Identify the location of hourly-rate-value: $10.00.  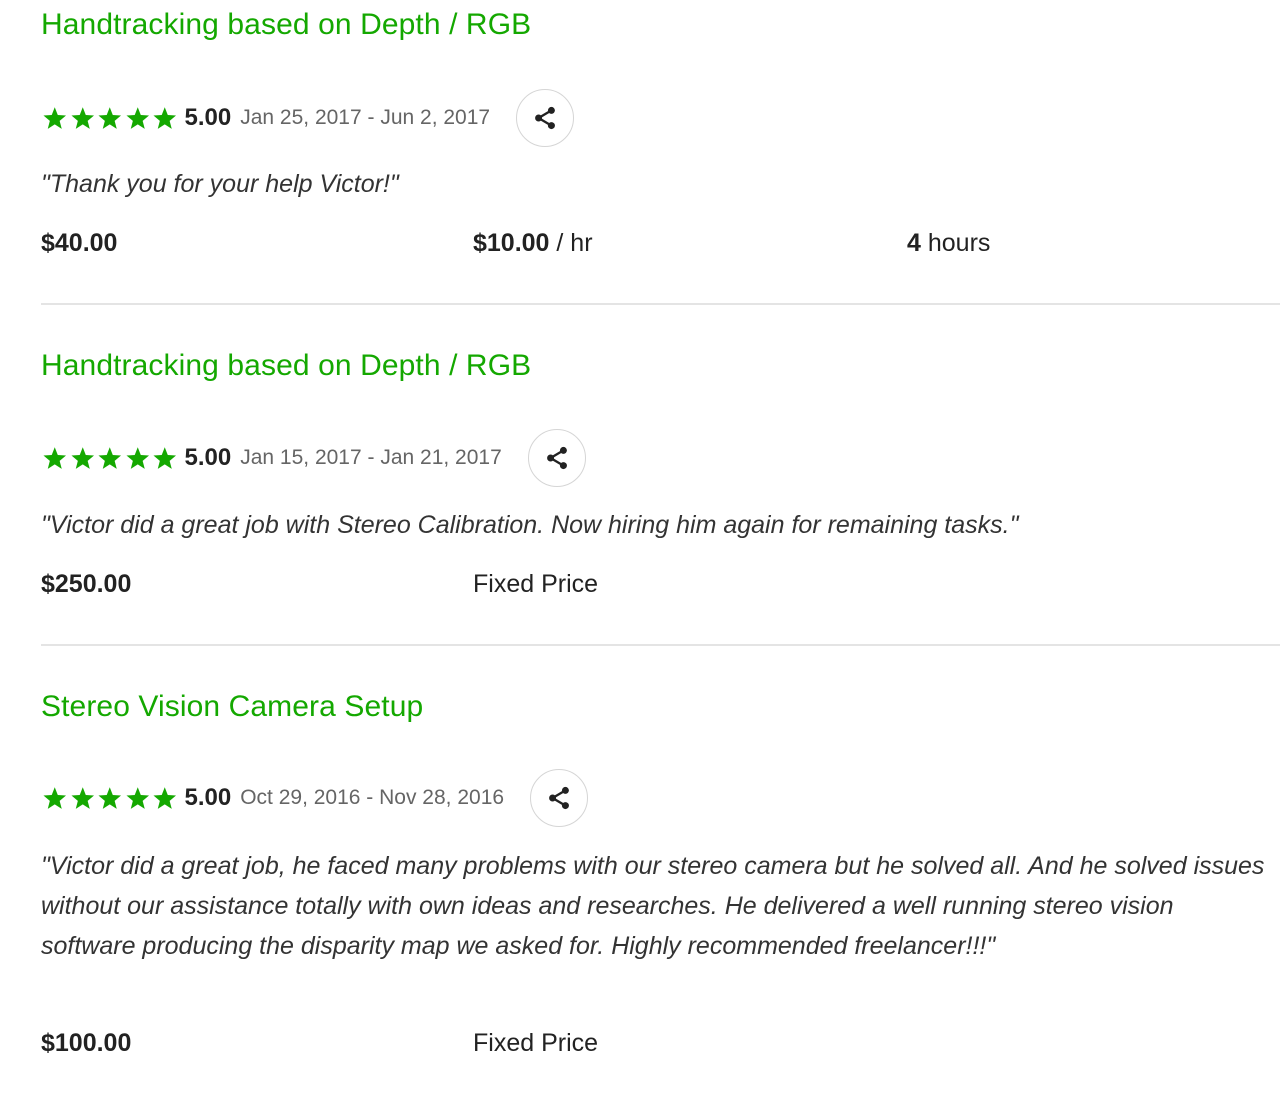
(511, 243).